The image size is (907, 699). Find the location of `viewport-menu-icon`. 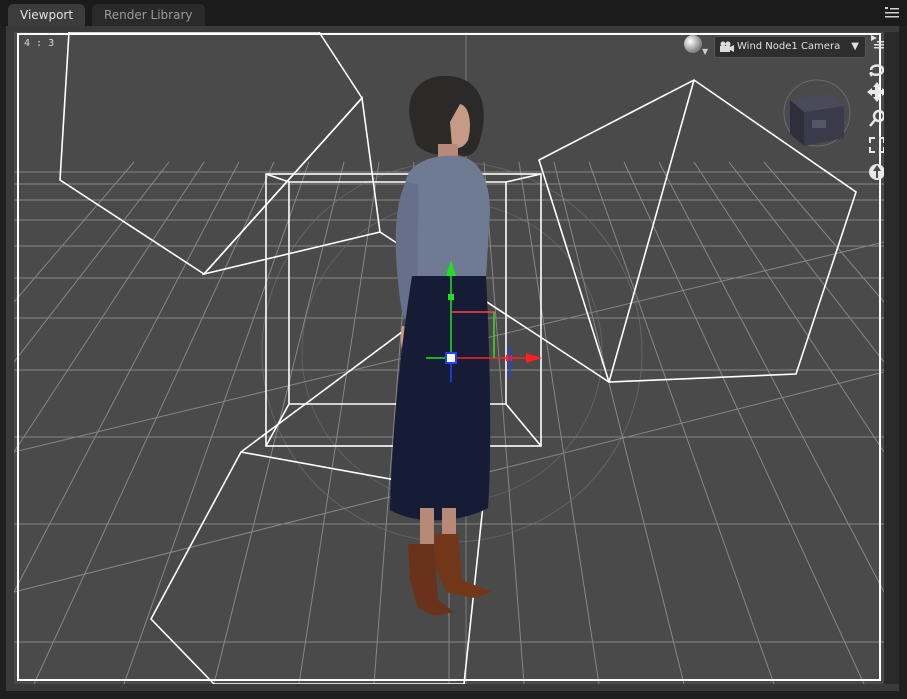

viewport-menu-icon is located at coordinates (877, 42).